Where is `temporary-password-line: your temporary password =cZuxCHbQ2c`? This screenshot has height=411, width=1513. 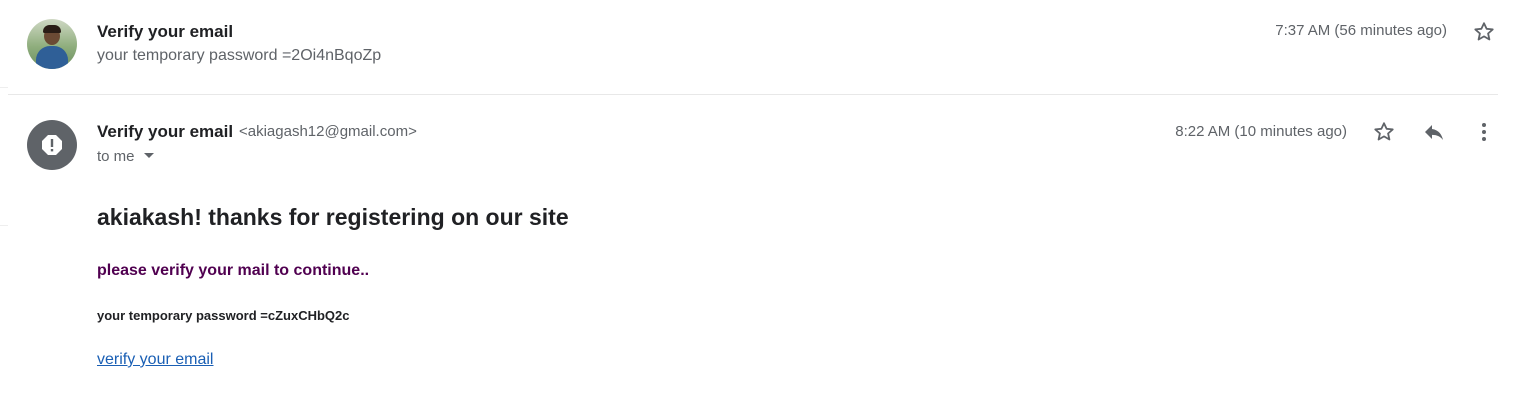 temporary-password-line: your temporary password =cZuxCHbQ2c is located at coordinates (223, 315).